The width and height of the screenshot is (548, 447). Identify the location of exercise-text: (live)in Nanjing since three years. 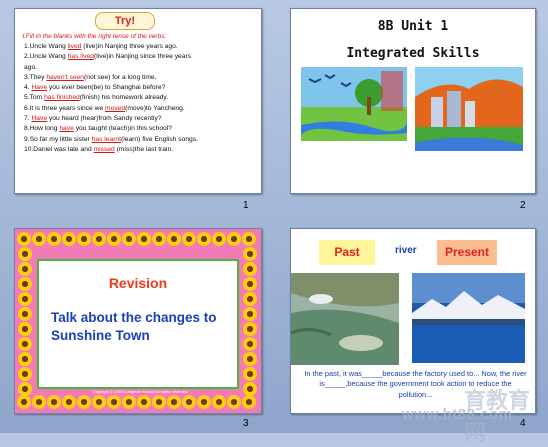
(143, 57).